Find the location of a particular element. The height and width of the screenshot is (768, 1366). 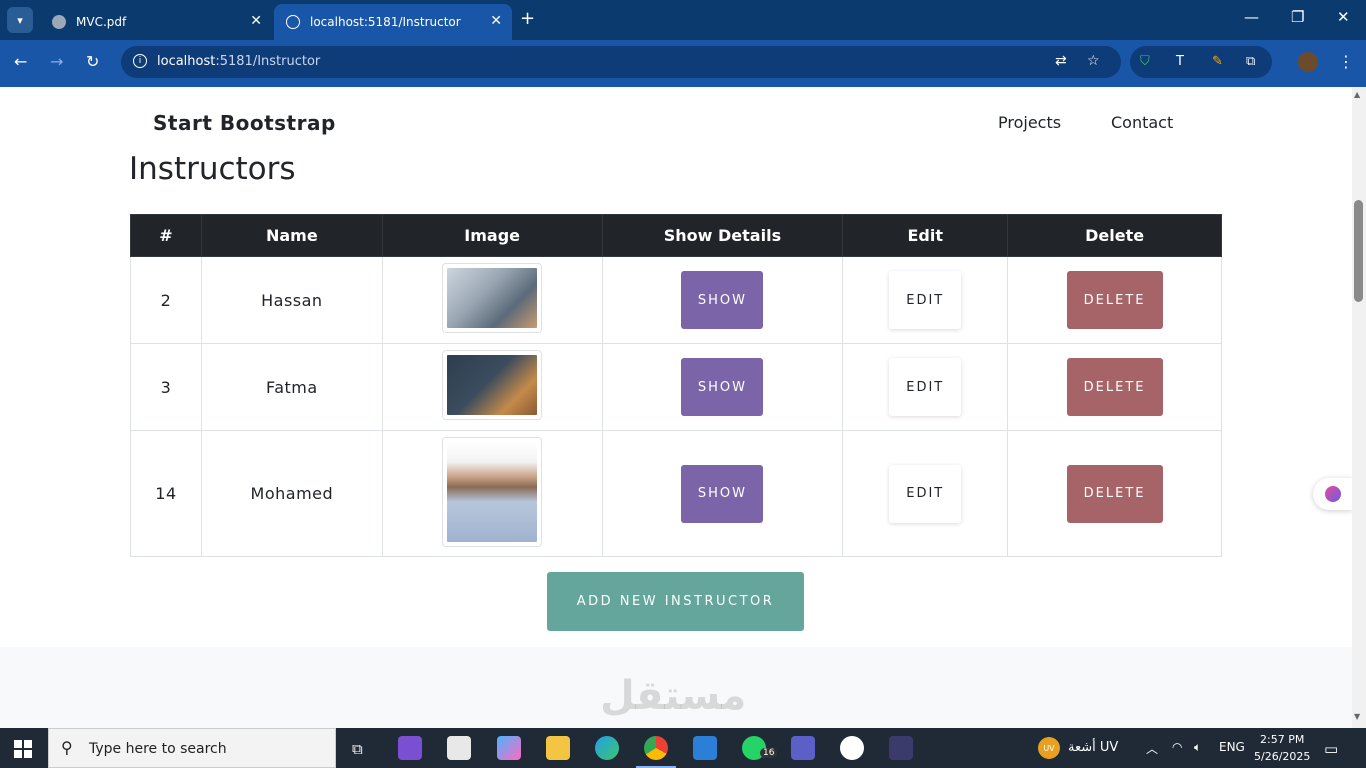

site-info-icon: i is located at coordinates (140, 61).